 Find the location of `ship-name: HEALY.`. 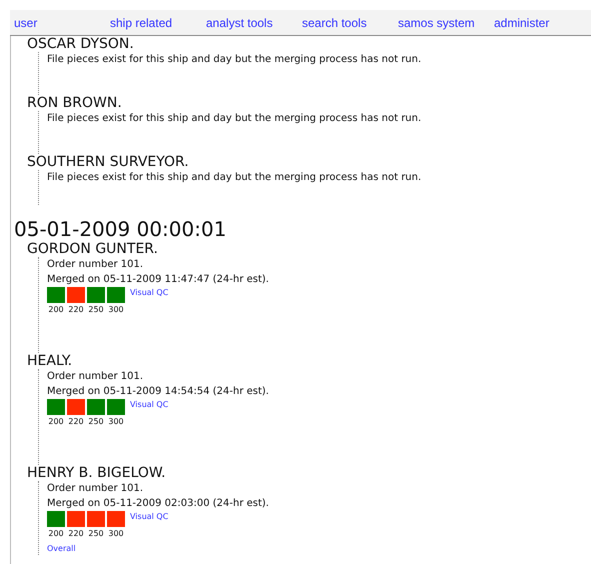

ship-name: HEALY. is located at coordinates (50, 361).